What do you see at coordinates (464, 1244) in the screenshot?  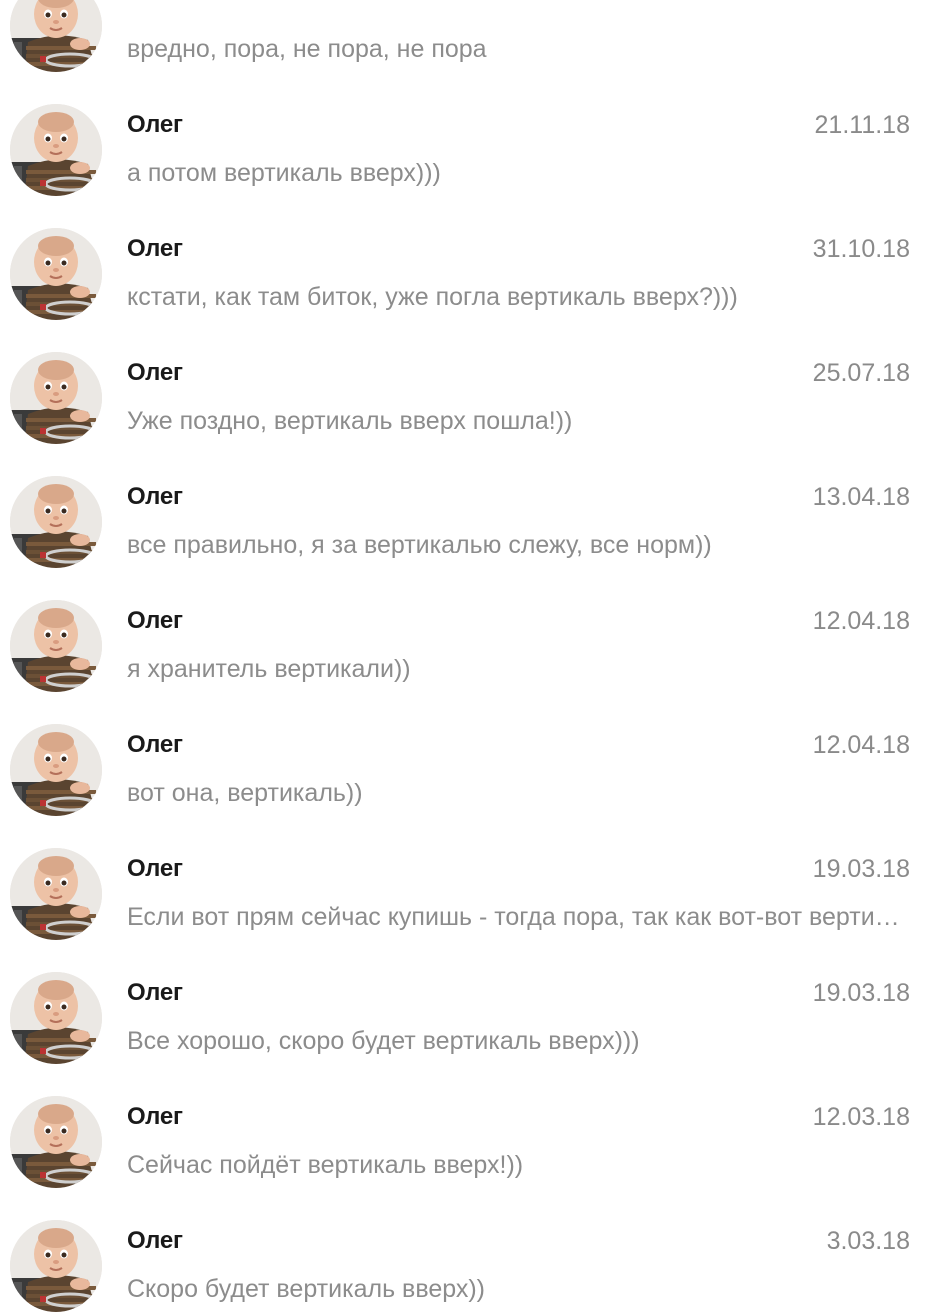 I see `conversation-row: Олег 3.03.18 Скоро будет вертикаль вверх))` at bounding box center [464, 1244].